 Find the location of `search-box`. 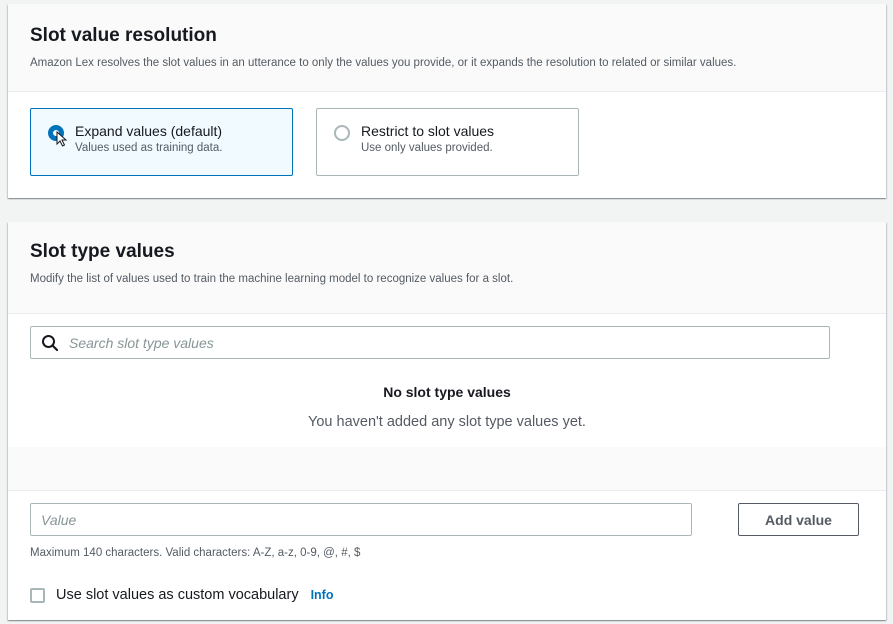

search-box is located at coordinates (430, 342).